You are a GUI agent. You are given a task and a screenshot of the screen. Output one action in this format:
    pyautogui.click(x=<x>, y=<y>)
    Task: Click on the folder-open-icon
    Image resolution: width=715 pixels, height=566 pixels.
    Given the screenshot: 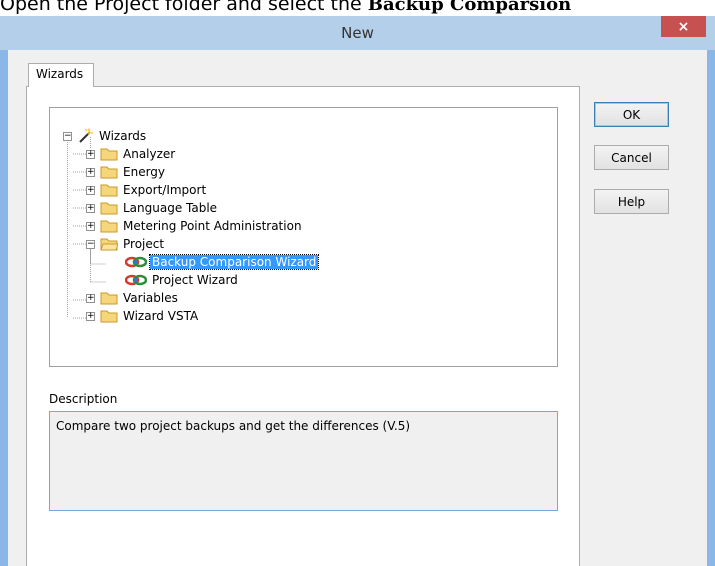 What is the action you would take?
    pyautogui.click(x=109, y=244)
    